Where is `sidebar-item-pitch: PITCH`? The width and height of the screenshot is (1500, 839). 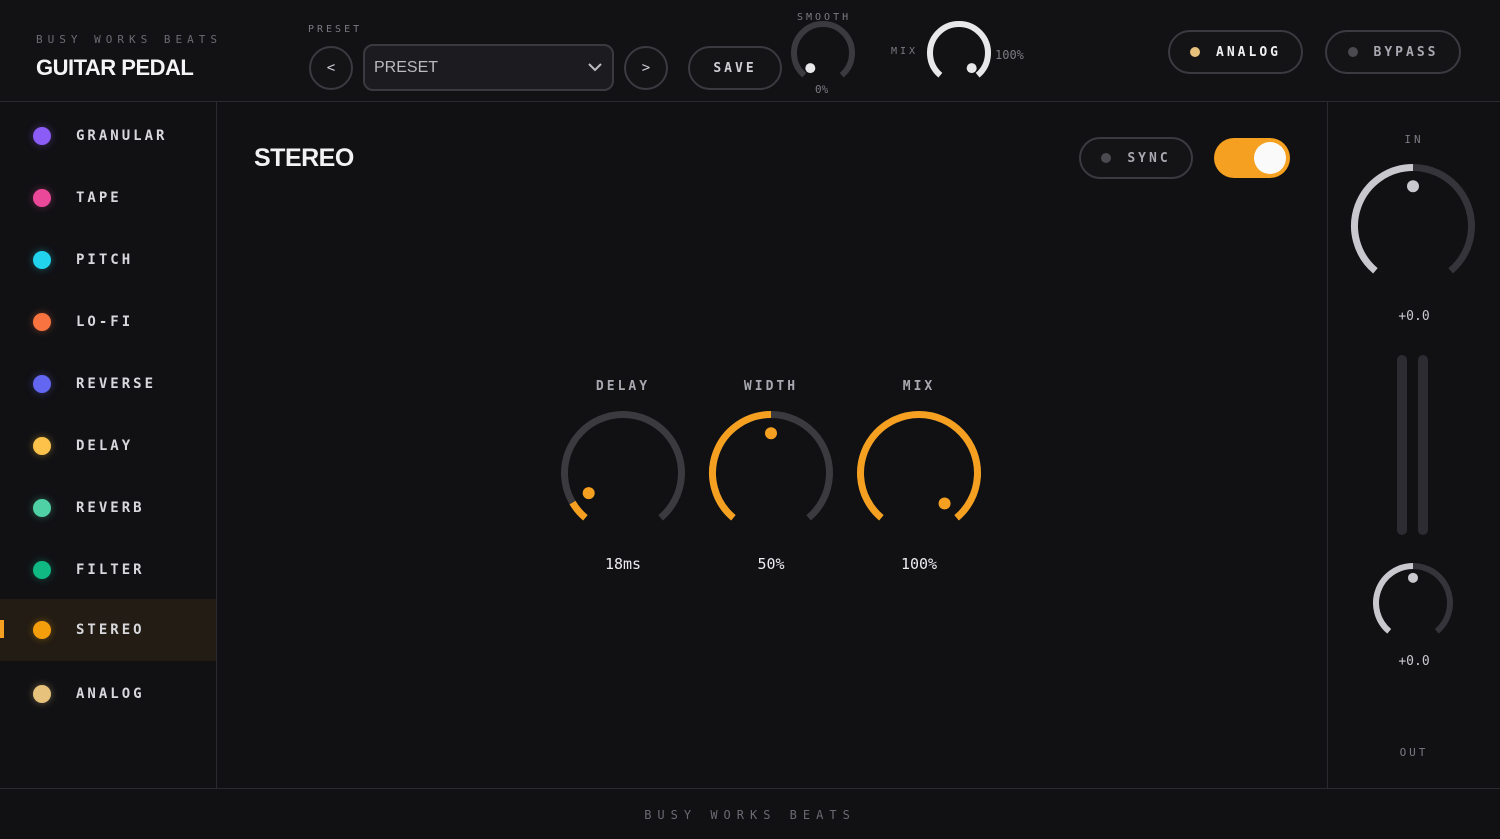 sidebar-item-pitch: PITCH is located at coordinates (108, 260).